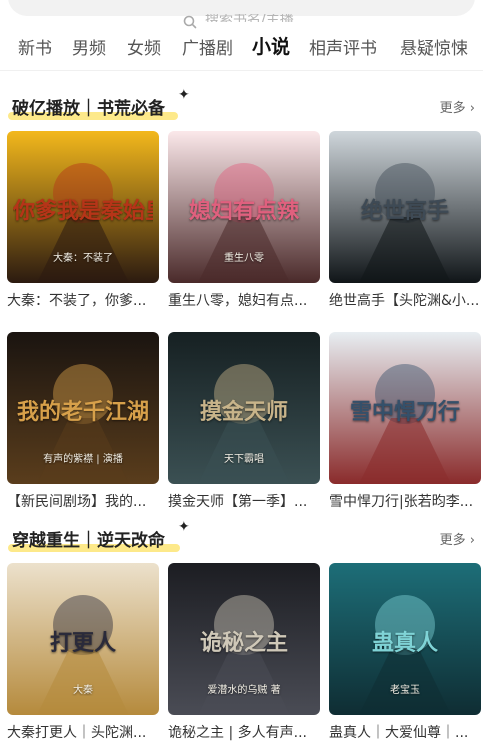 The height and width of the screenshot is (747, 483). Describe the element at coordinates (243, 412) in the screenshot. I see `cover-title-art: 摸金天师` at that location.